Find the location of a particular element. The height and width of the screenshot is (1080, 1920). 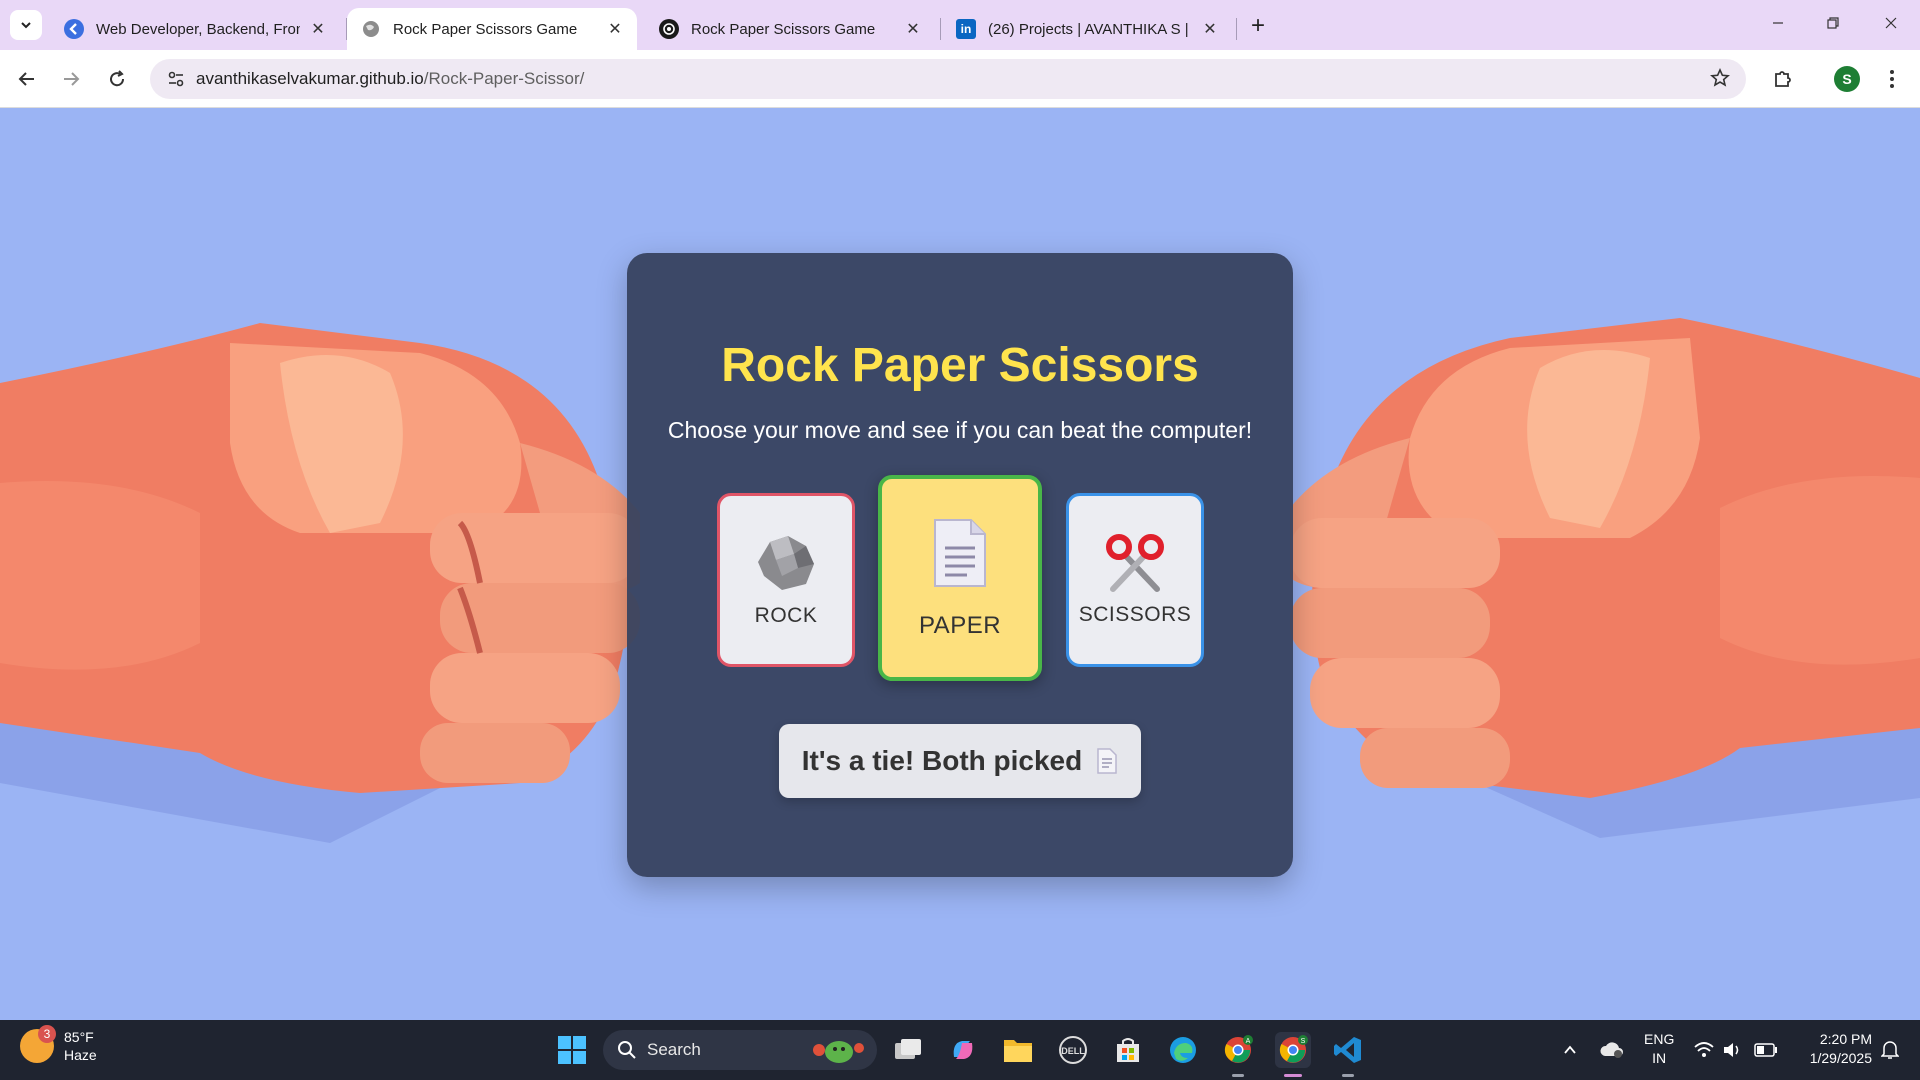

scissors-label: SCISSORS is located at coordinates (1135, 614).